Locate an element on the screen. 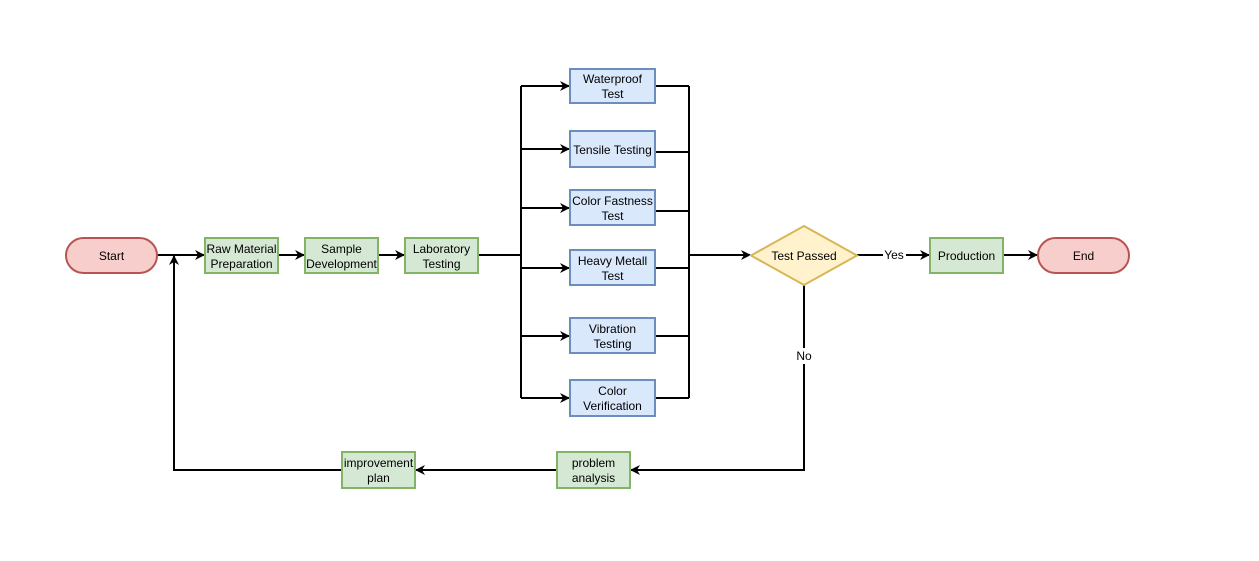  heavy-metal-label-1: Heavy Metall is located at coordinates (612, 261).